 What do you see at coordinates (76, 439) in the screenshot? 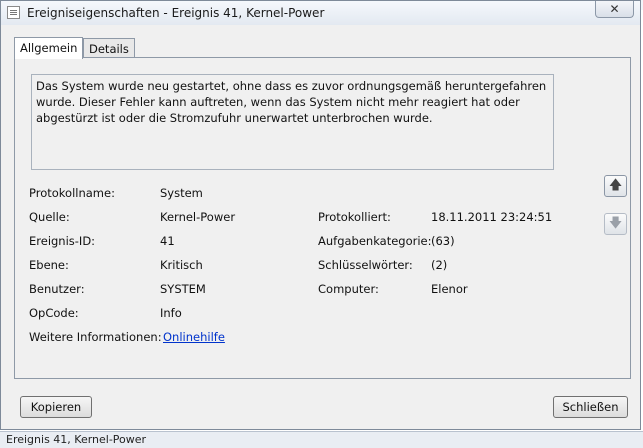
I see `background-row-text: Ereignis 41, Kernel-Power` at bounding box center [76, 439].